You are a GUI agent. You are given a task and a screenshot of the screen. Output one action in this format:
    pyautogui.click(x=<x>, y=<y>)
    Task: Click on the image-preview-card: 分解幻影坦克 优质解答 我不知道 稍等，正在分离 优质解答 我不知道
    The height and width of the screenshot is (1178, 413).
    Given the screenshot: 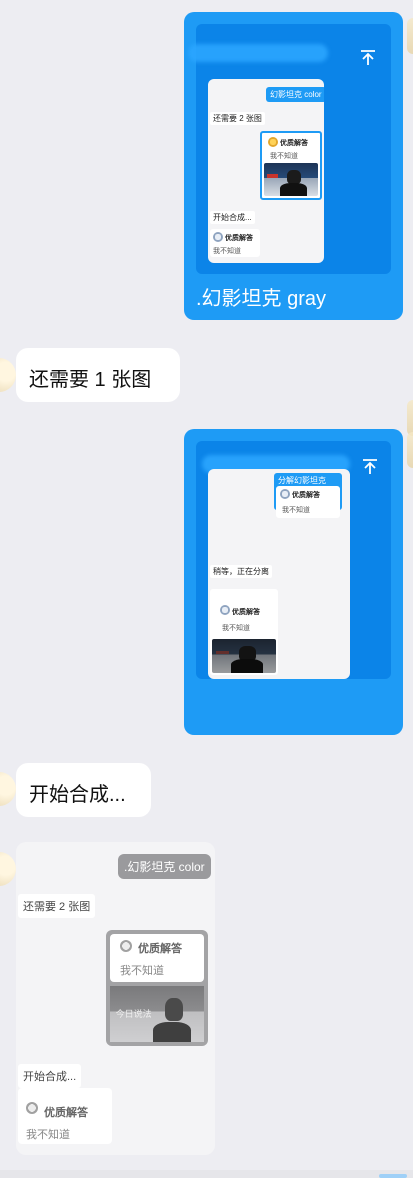 What is the action you would take?
    pyautogui.click(x=293, y=560)
    